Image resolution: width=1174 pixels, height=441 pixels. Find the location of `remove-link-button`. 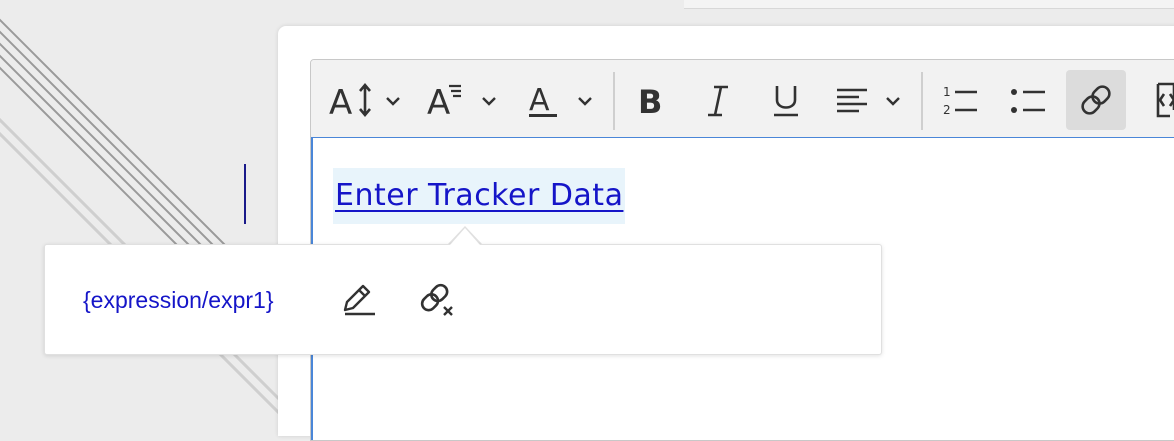

remove-link-button is located at coordinates (437, 300).